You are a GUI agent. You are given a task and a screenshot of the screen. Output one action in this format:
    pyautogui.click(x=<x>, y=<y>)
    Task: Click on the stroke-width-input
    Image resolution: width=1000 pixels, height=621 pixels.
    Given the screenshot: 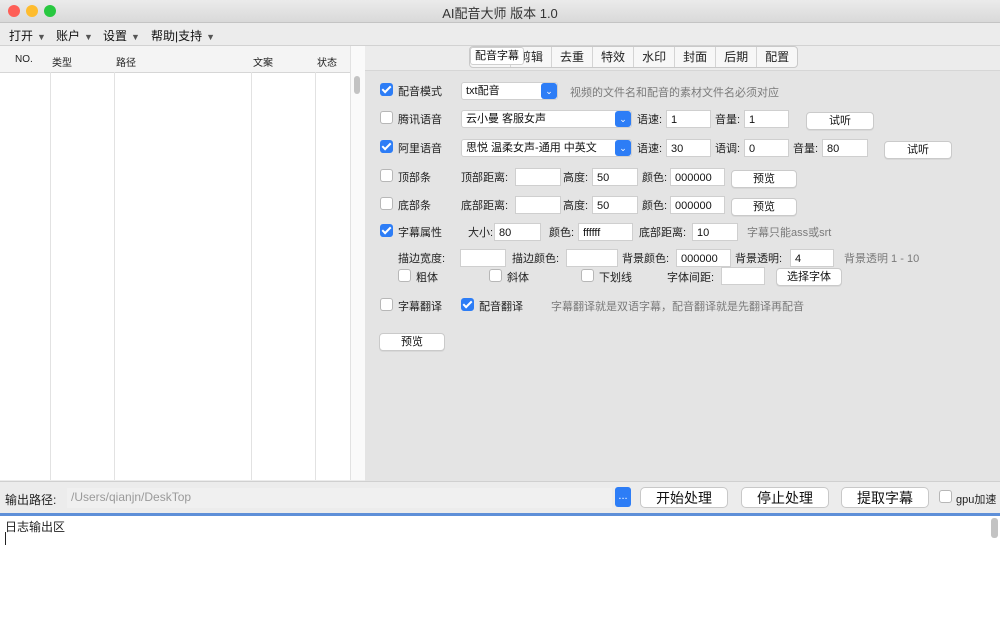 What is the action you would take?
    pyautogui.click(x=483, y=258)
    